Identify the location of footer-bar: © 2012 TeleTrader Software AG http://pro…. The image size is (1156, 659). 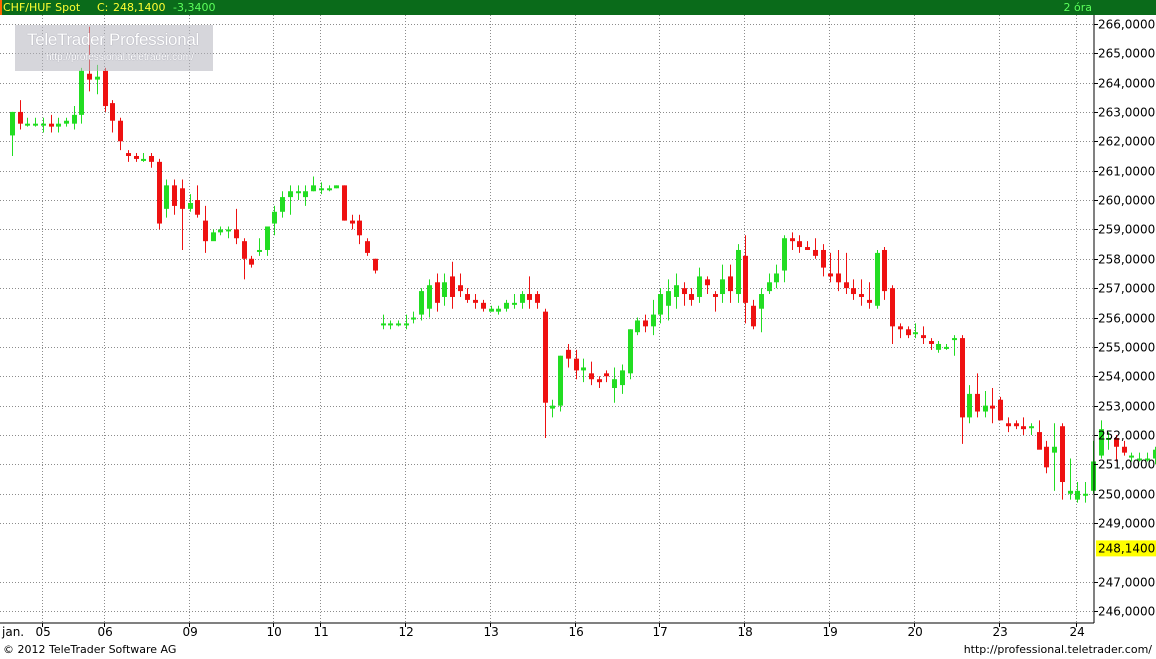
(578, 650).